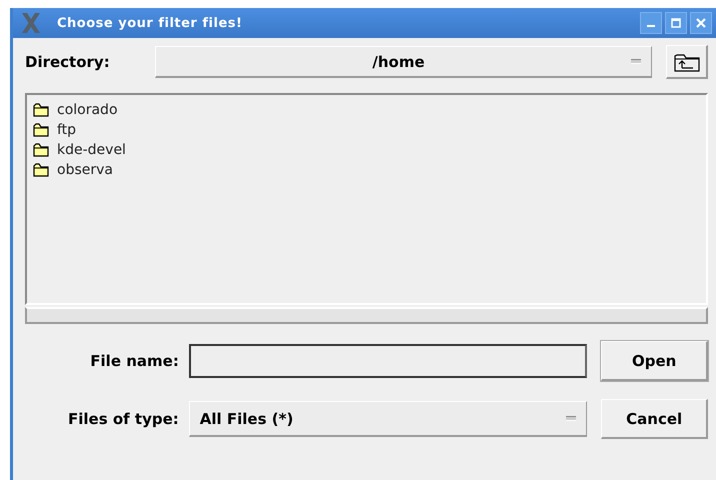  Describe the element at coordinates (654, 419) in the screenshot. I see `cancel-button: Cancel` at that location.